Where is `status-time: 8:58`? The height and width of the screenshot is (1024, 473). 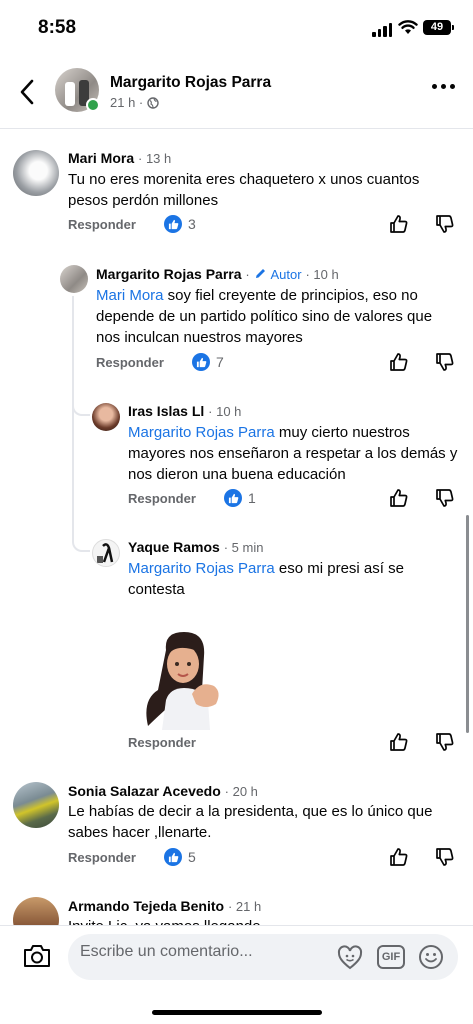
status-time: 8:58 is located at coordinates (57, 27).